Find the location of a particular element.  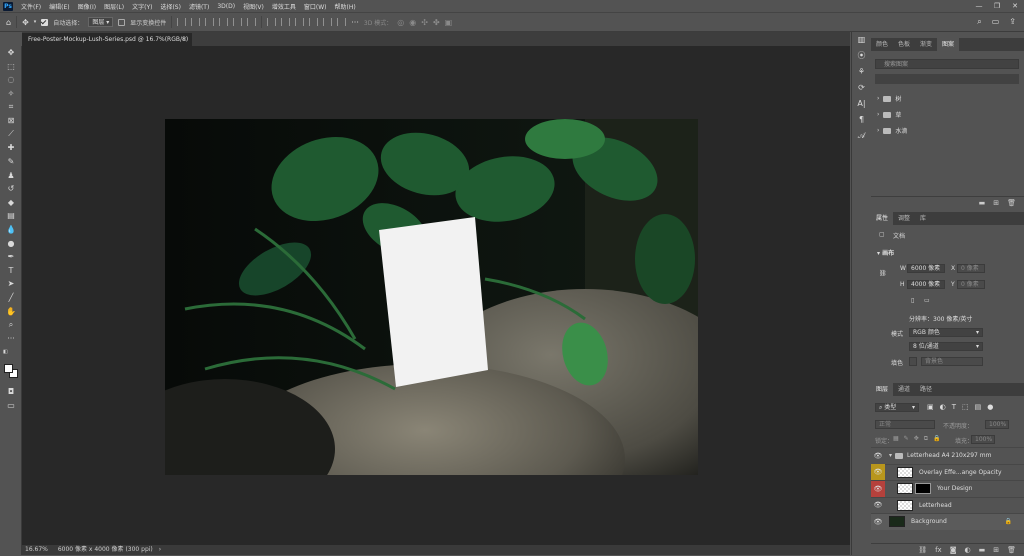

dodge-tool-icon: ● is located at coordinates (11, 243).